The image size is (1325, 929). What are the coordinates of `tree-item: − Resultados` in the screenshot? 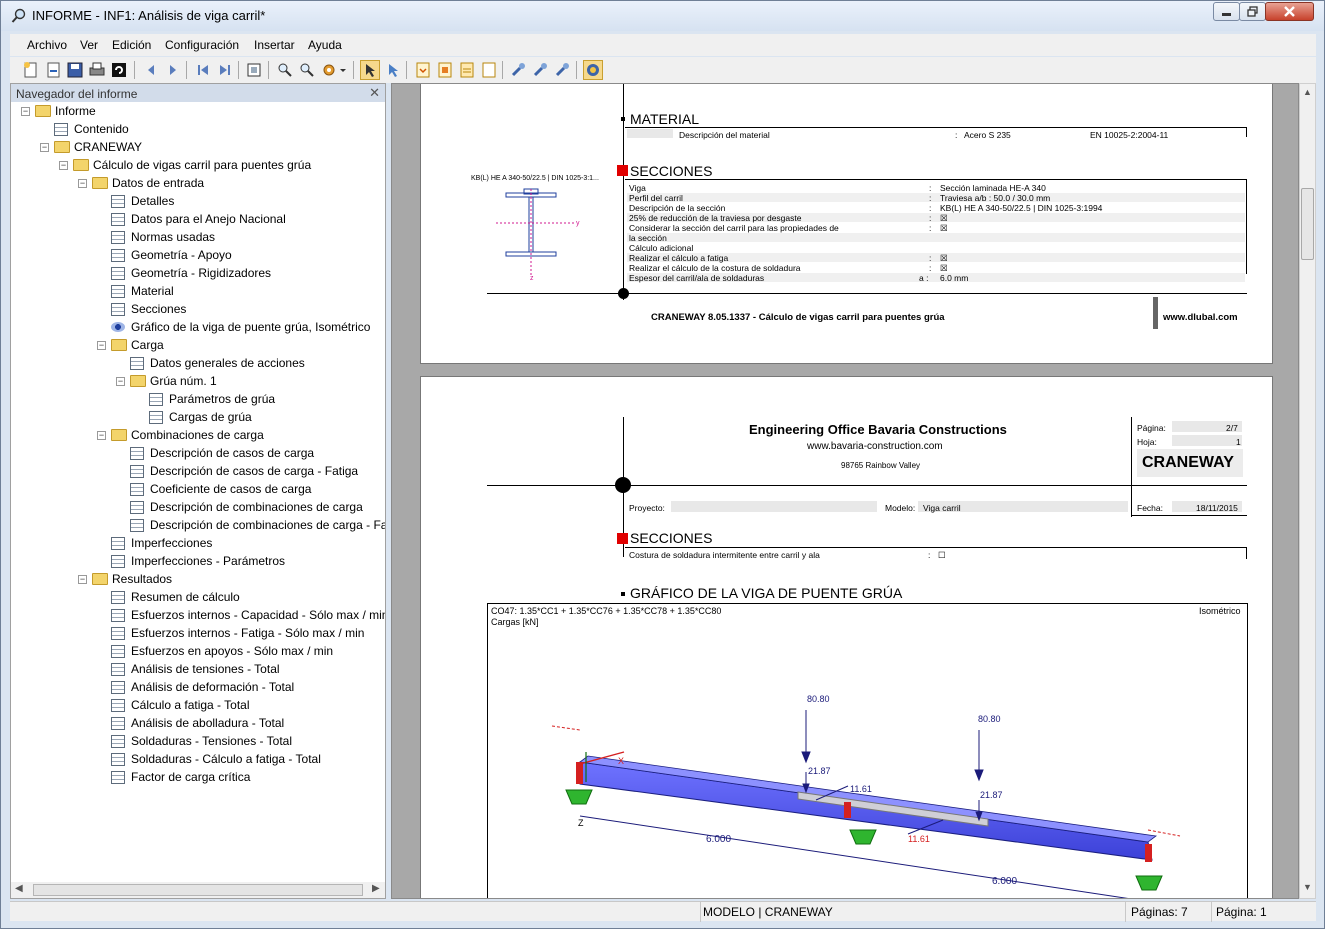 It's located at (198, 579).